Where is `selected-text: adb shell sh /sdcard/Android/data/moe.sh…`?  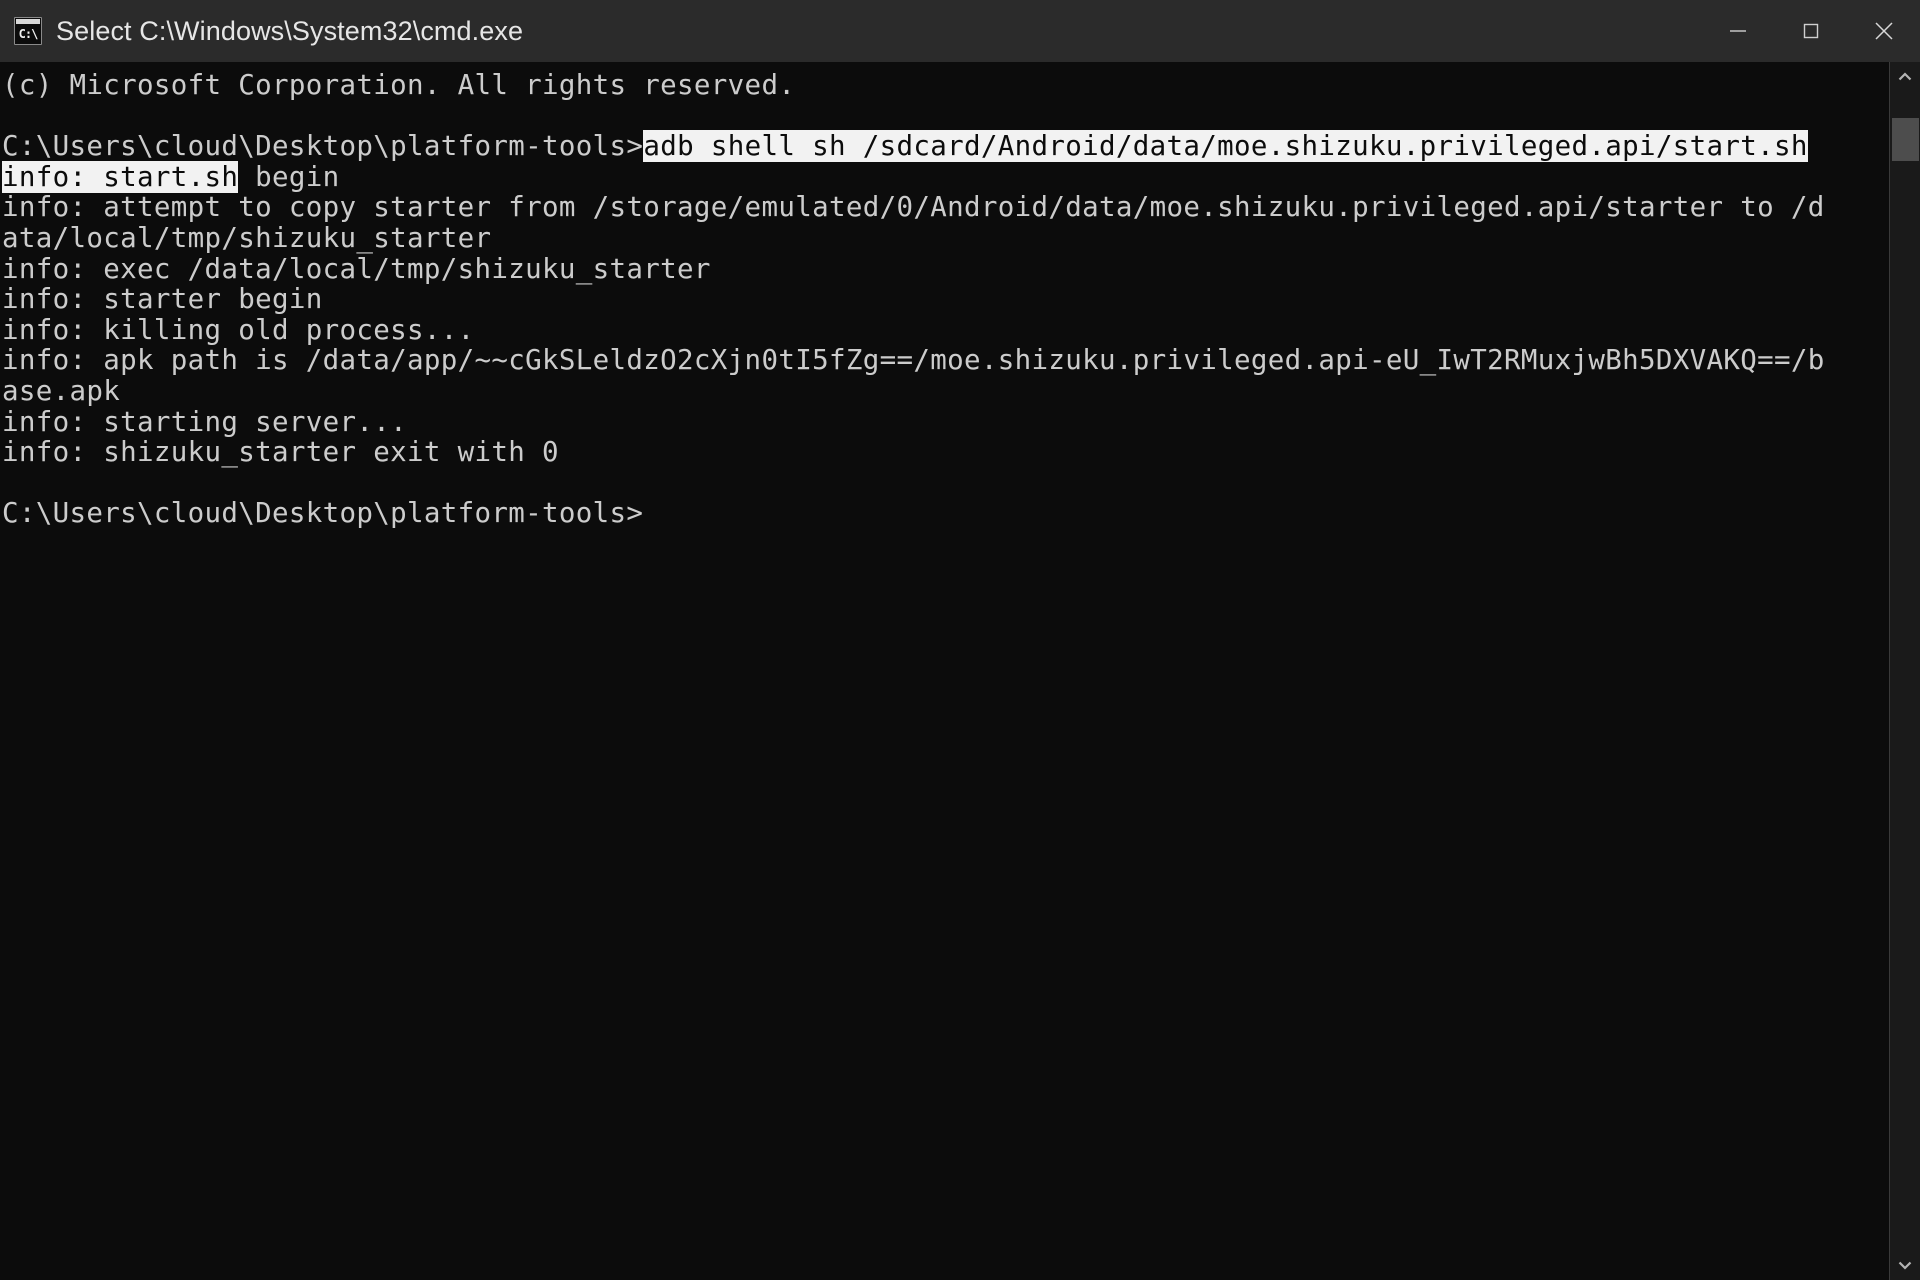 selected-text: adb shell sh /sdcard/Android/data/moe.sh… is located at coordinates (1225, 146).